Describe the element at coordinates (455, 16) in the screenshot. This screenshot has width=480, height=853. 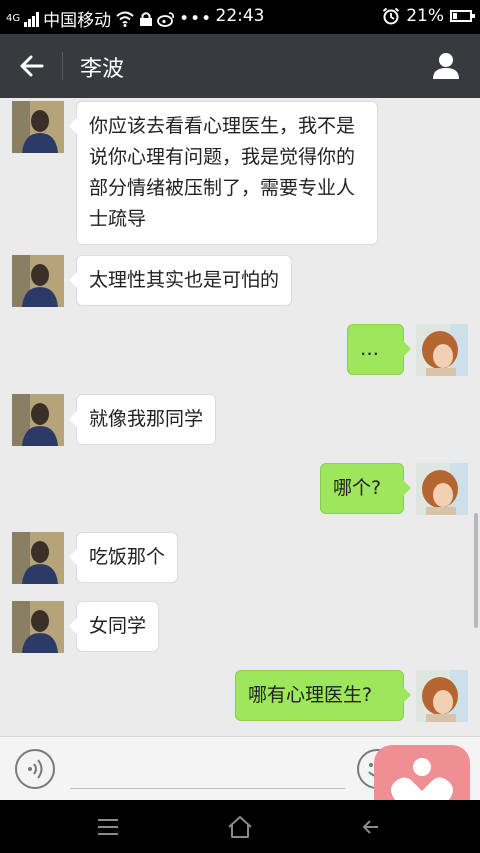
I see `battery-level` at that location.